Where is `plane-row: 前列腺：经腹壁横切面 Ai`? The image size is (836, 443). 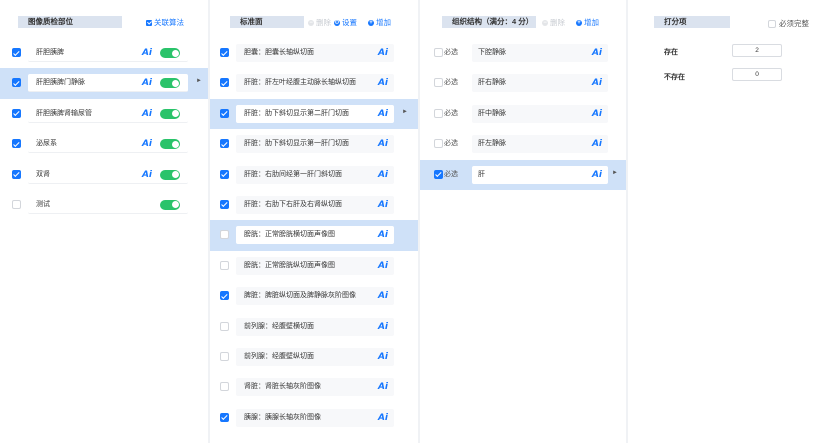
plane-row: 前列腺：经腹壁横切面 Ai is located at coordinates (314, 327).